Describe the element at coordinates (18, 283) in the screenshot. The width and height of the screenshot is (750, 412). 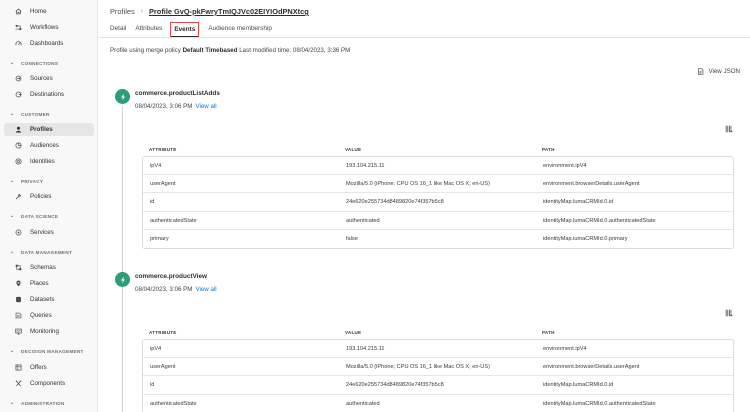
I see `places-icon` at that location.